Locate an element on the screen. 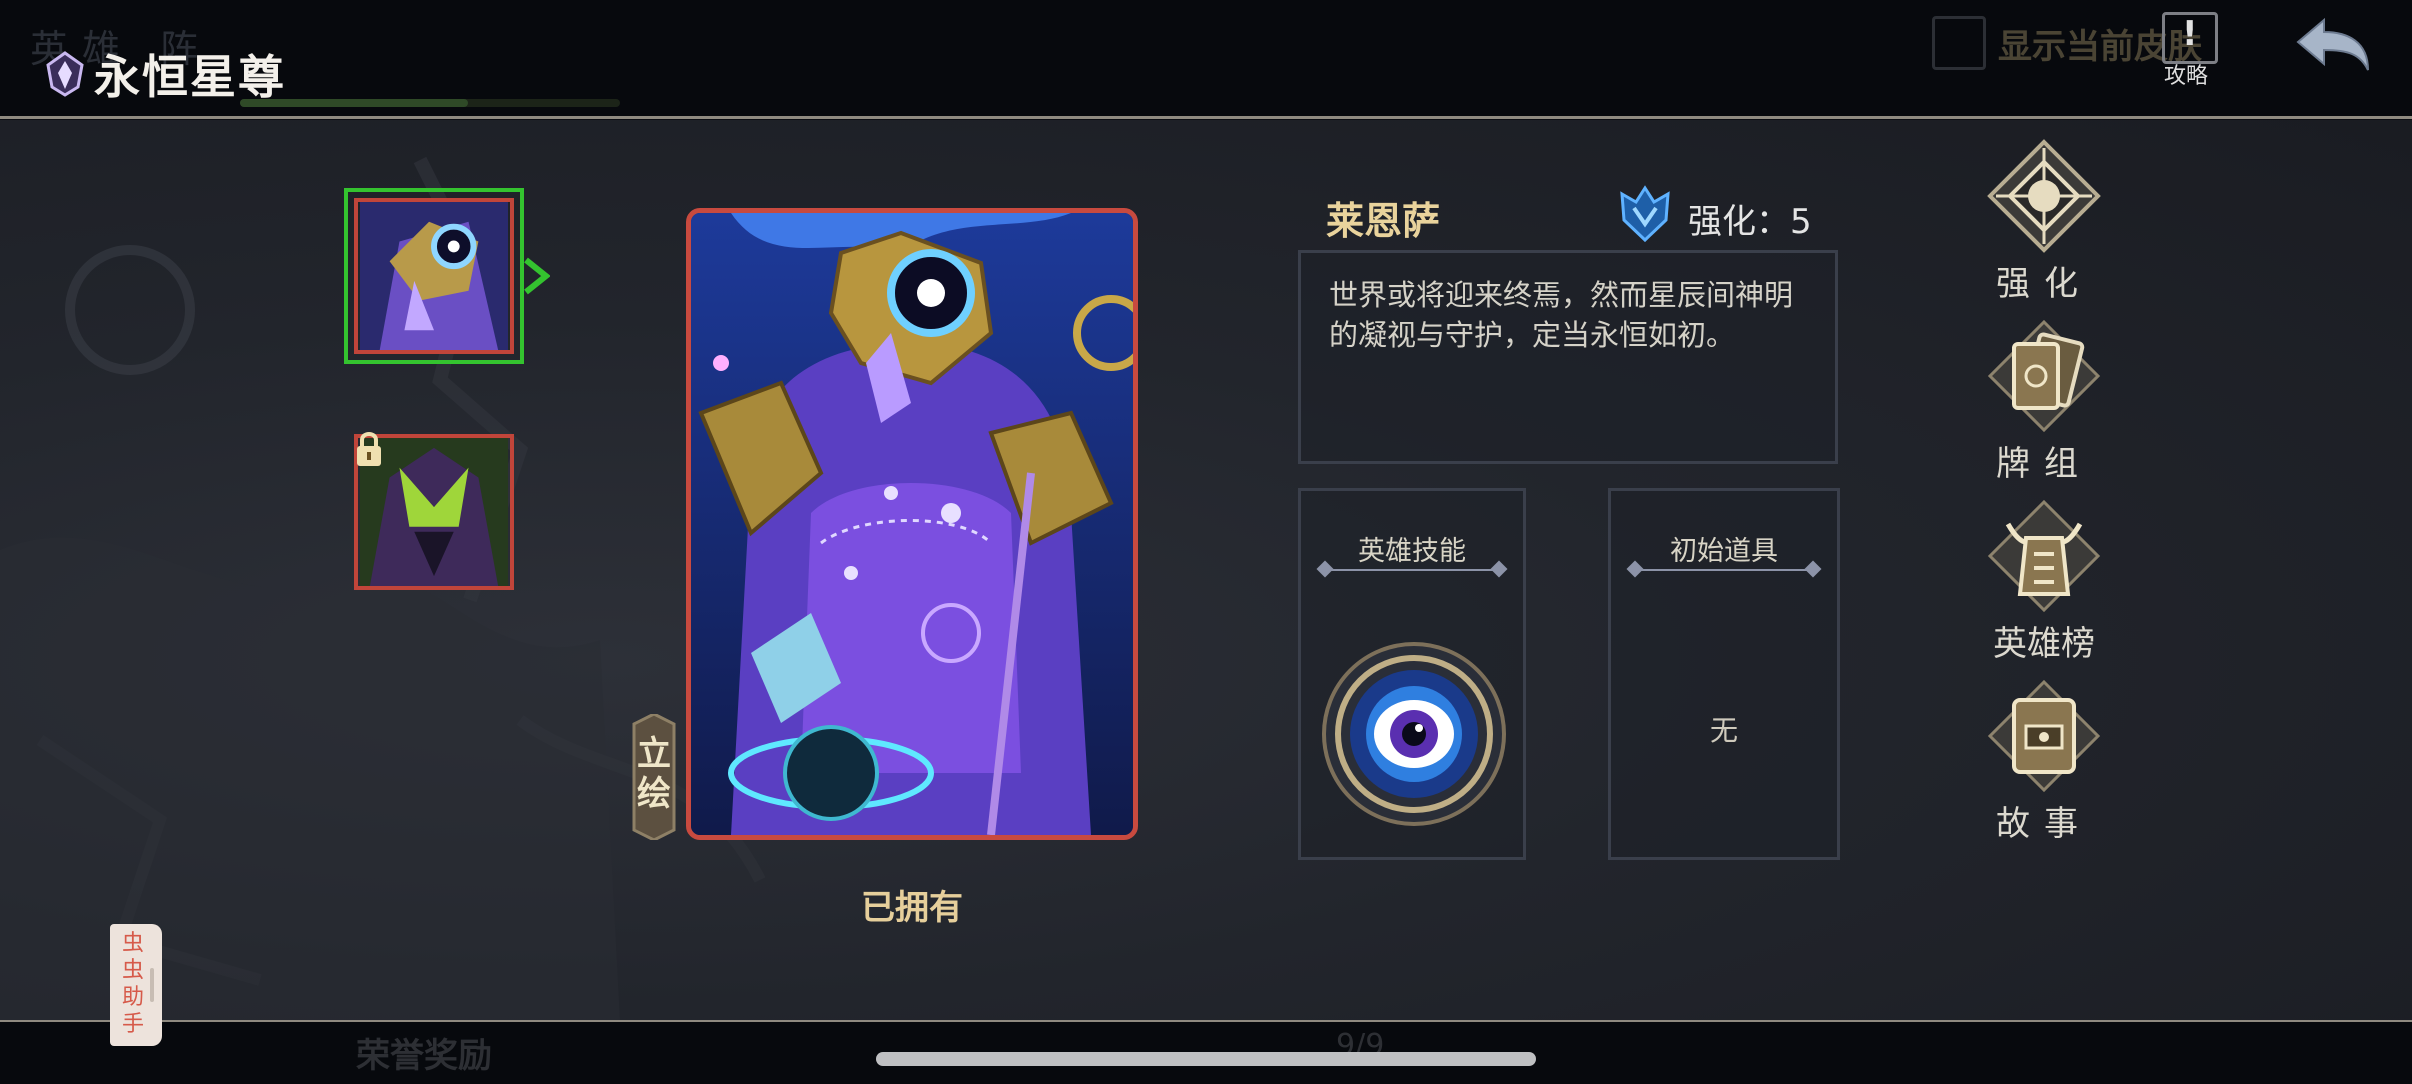  item-divider is located at coordinates (1724, 569).